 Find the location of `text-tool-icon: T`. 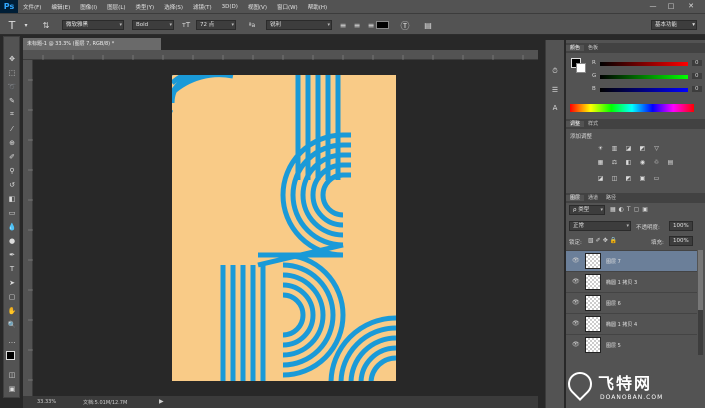

text-tool-icon: T is located at coordinates (12, 25).